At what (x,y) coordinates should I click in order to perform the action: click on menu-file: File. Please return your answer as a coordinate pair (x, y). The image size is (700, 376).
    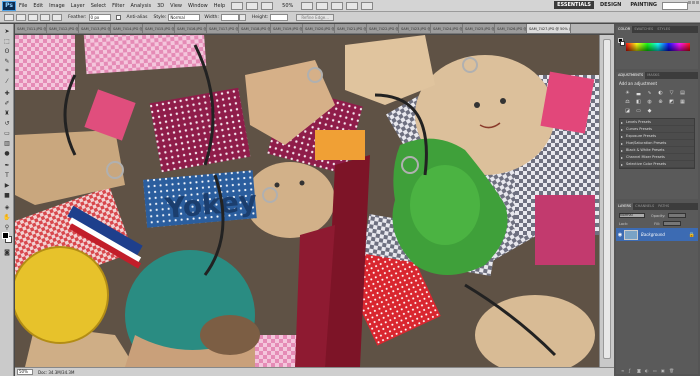
    Looking at the image, I should click on (23, 6).